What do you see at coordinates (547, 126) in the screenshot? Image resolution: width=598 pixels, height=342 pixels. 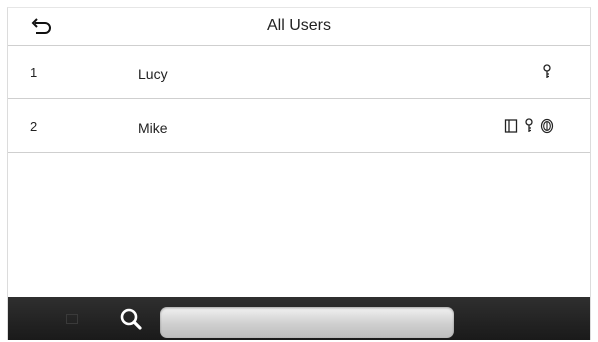 I see `fingerprint-icon` at bounding box center [547, 126].